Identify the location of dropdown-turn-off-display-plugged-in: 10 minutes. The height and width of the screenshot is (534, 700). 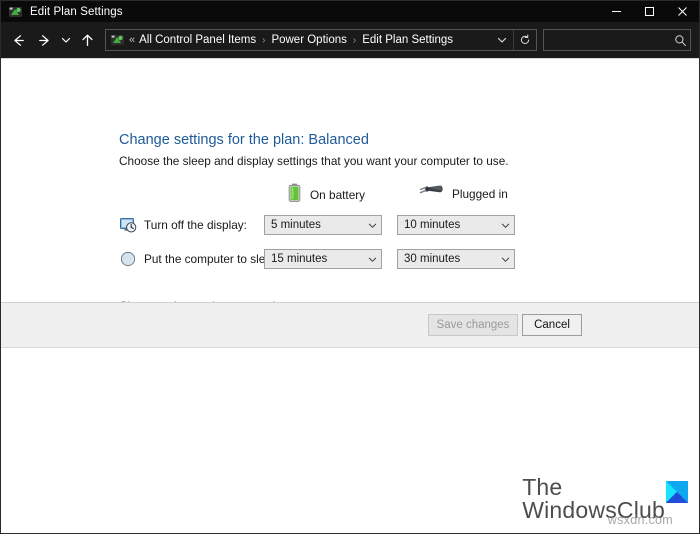
(456, 225).